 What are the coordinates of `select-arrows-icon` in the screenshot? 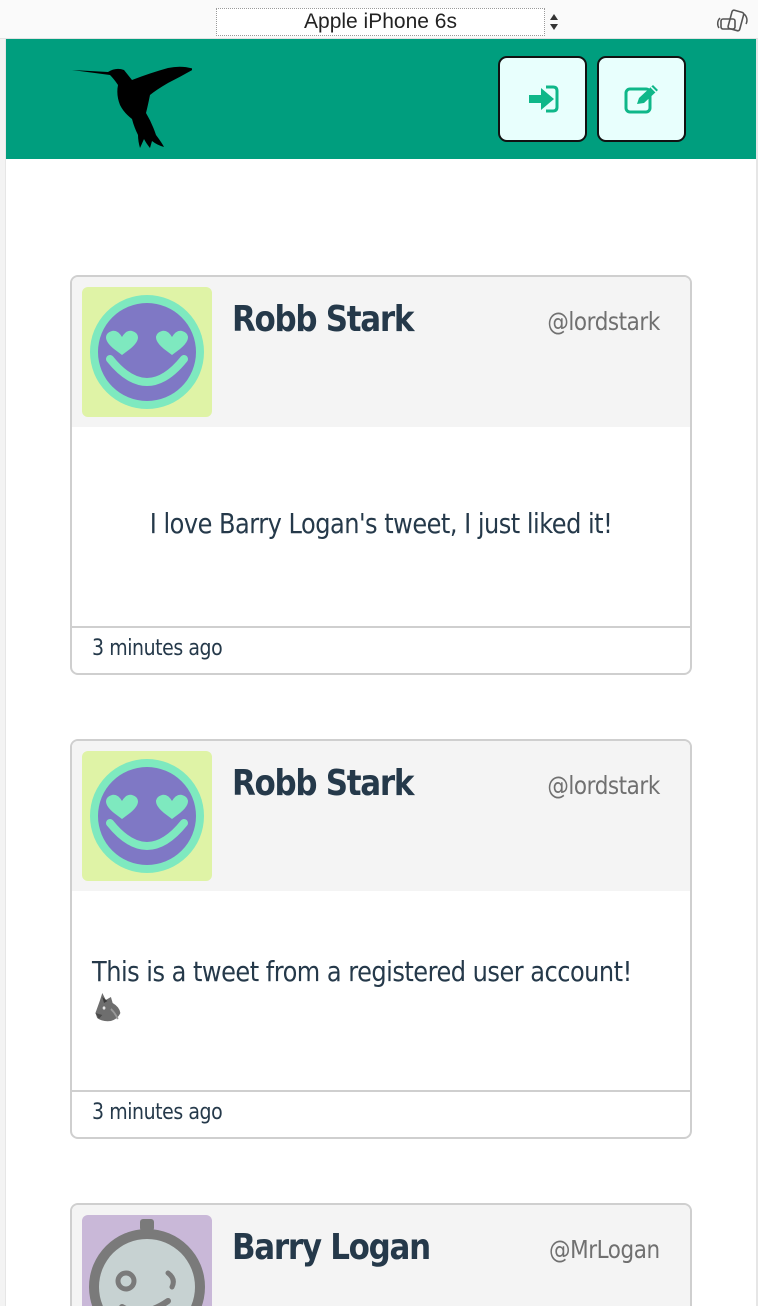 It's located at (554, 22).